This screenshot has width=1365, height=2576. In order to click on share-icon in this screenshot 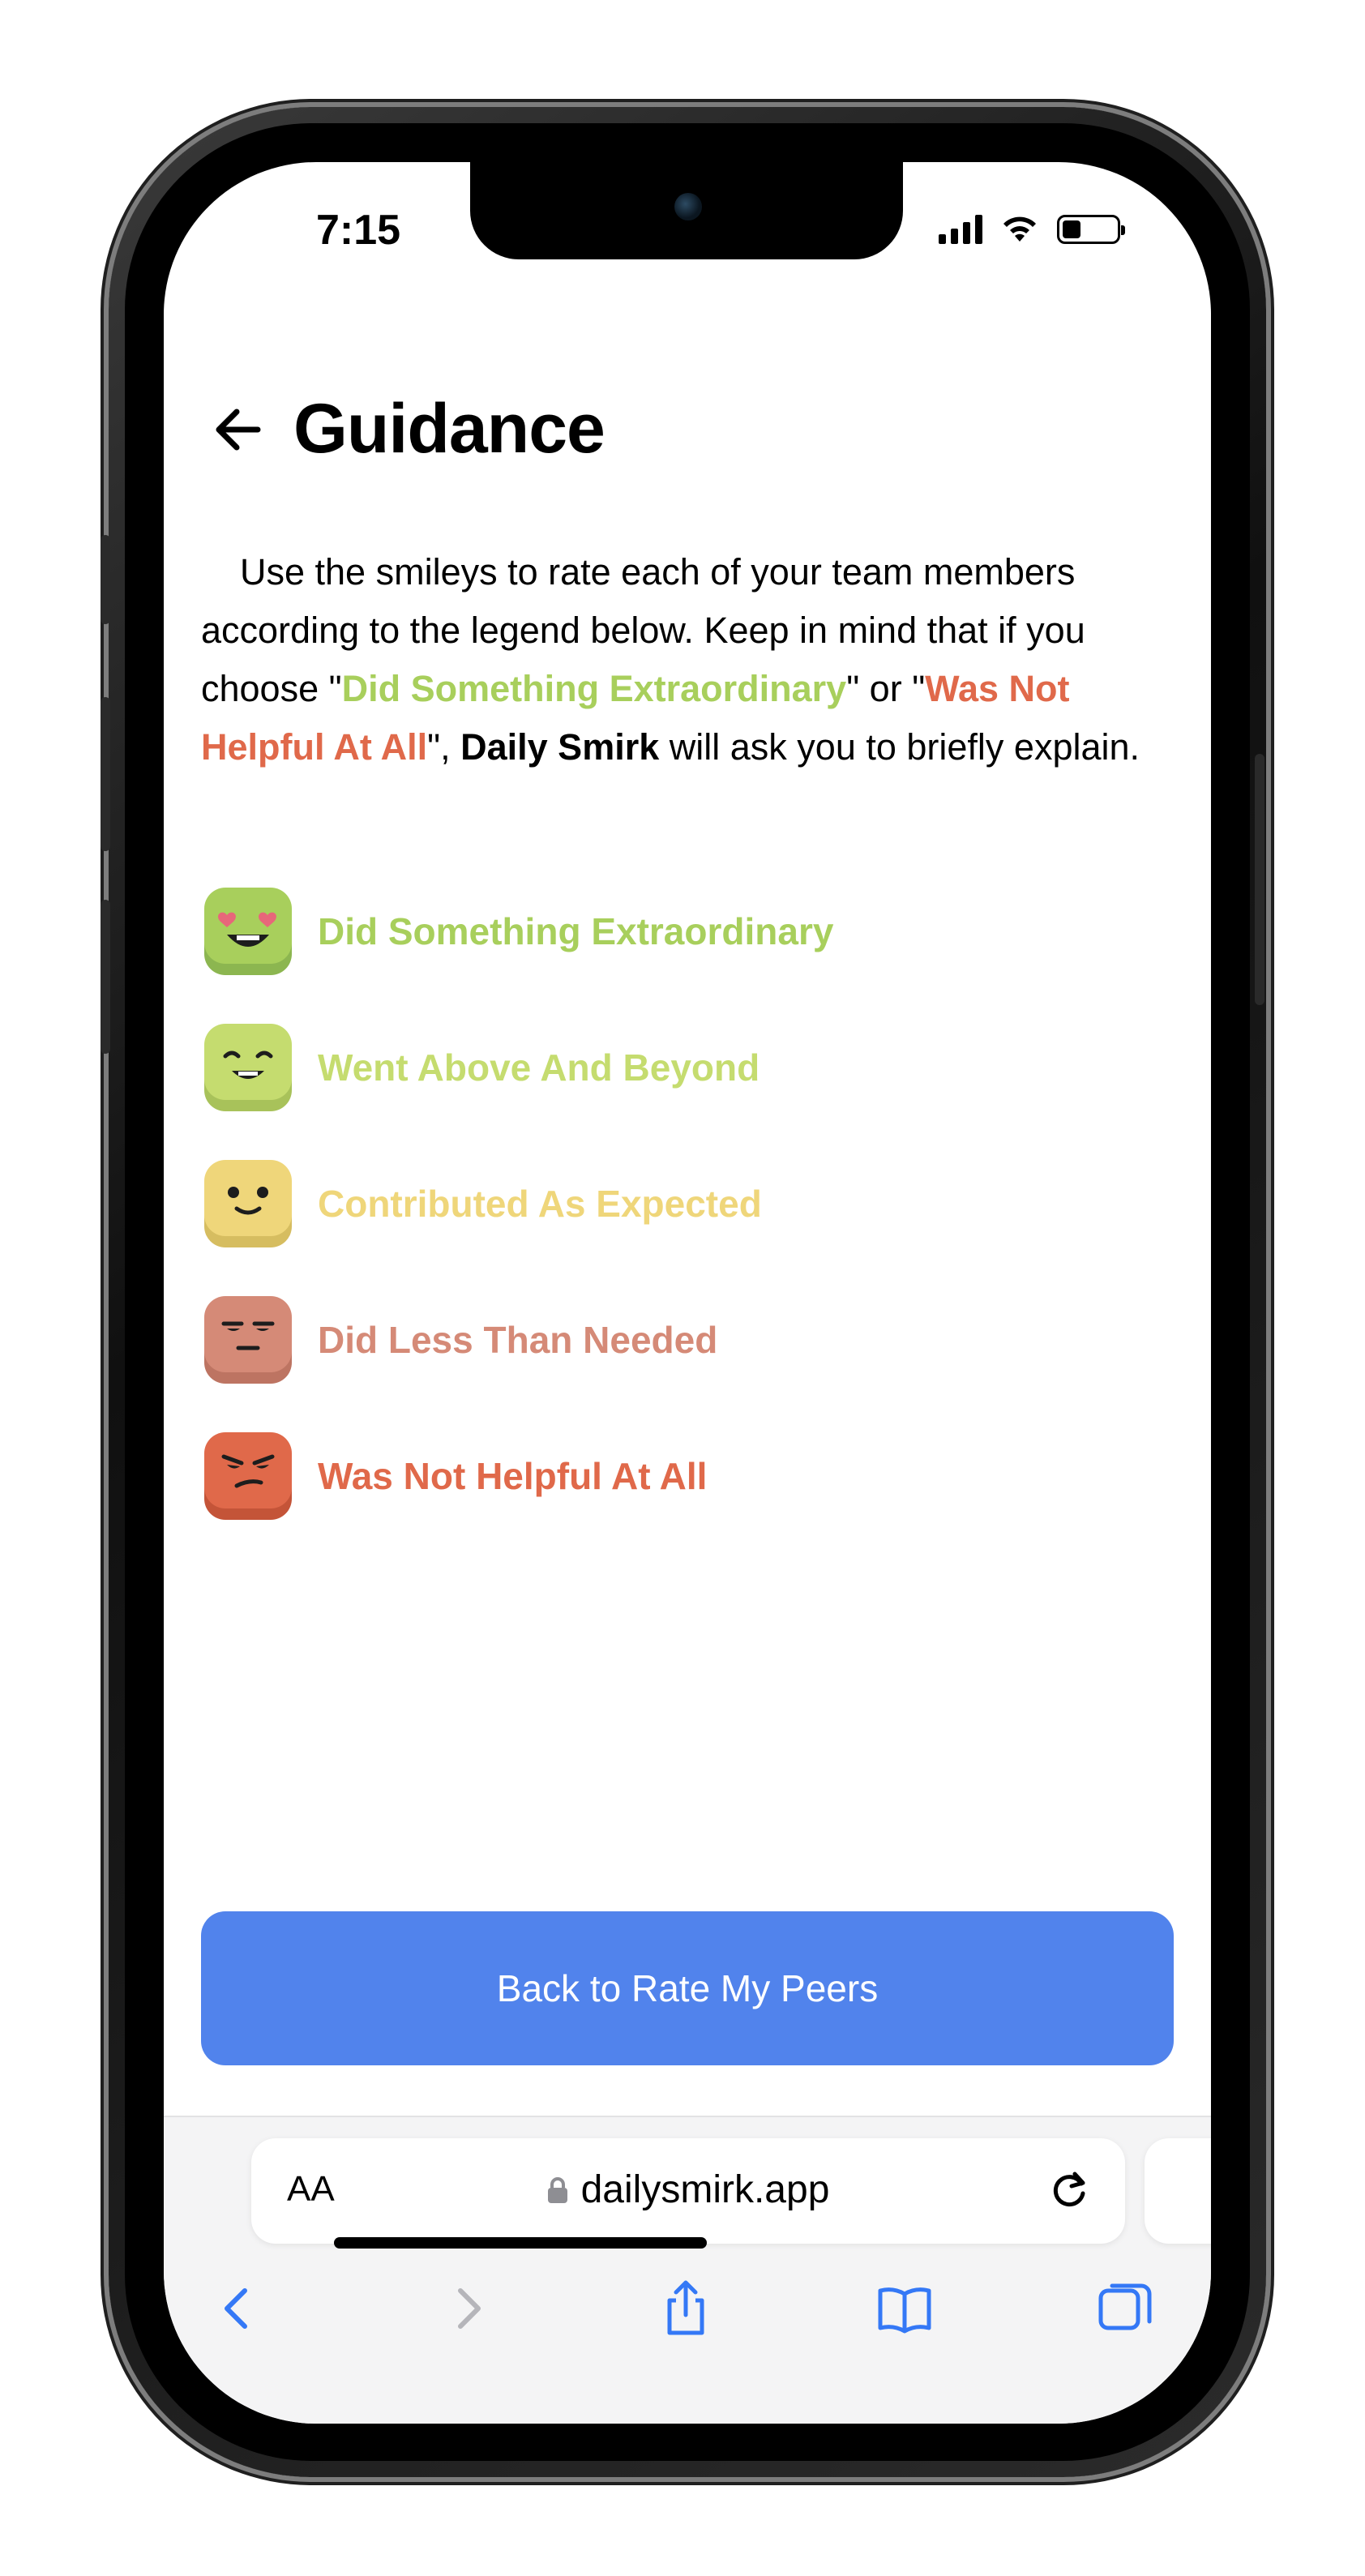, I will do `click(686, 2308)`.